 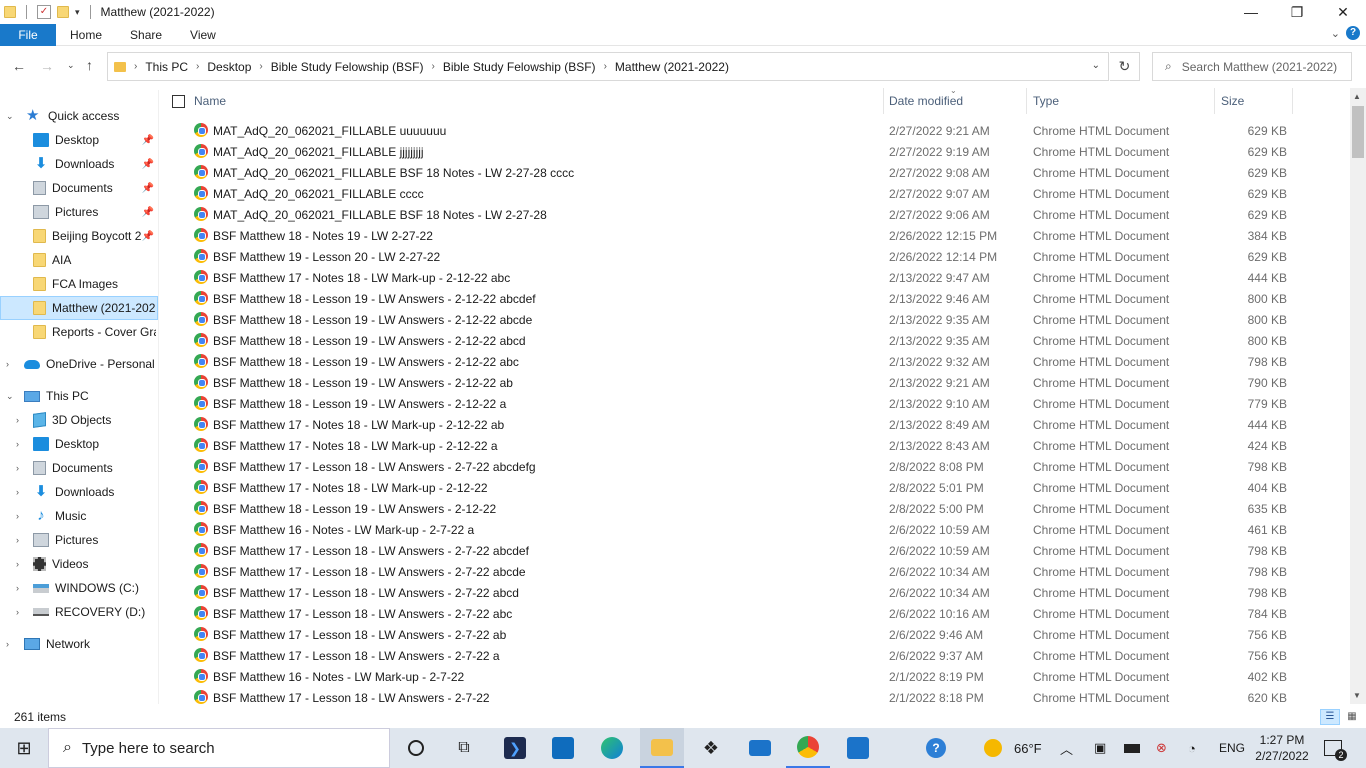 I want to click on close-button: ✕, so click(x=1343, y=12).